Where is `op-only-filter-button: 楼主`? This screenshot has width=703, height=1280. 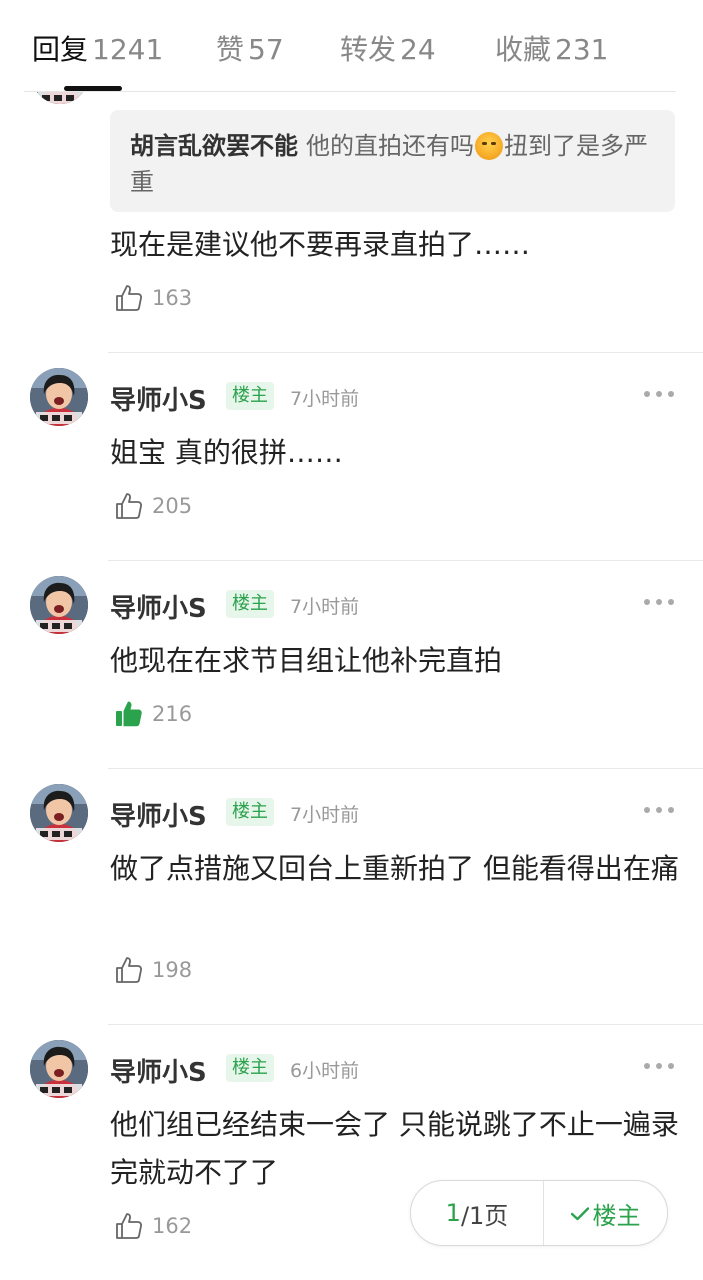
op-only-filter-button: 楼主 is located at coordinates (605, 1213).